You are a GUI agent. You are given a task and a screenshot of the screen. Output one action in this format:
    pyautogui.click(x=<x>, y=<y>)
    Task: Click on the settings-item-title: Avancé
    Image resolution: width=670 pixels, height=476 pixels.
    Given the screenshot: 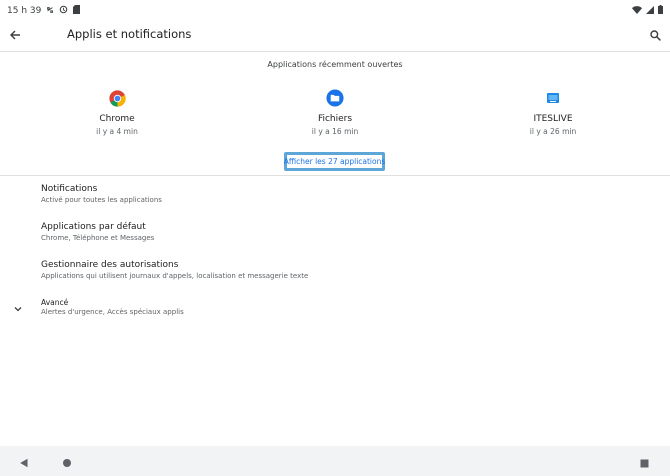 What is the action you would take?
    pyautogui.click(x=55, y=302)
    